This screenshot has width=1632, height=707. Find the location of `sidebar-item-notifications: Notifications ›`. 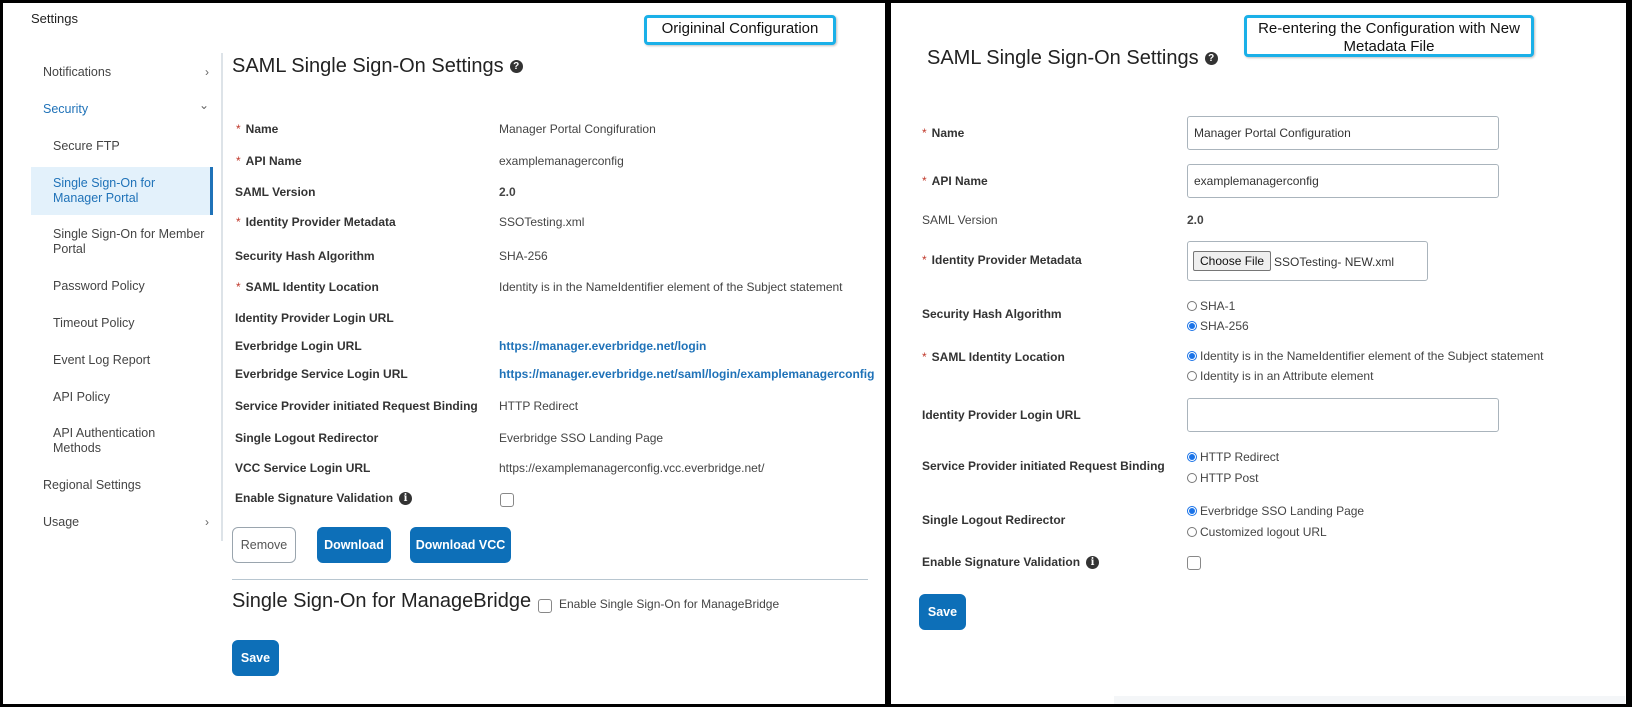

sidebar-item-notifications: Notifications › is located at coordinates (126, 72).